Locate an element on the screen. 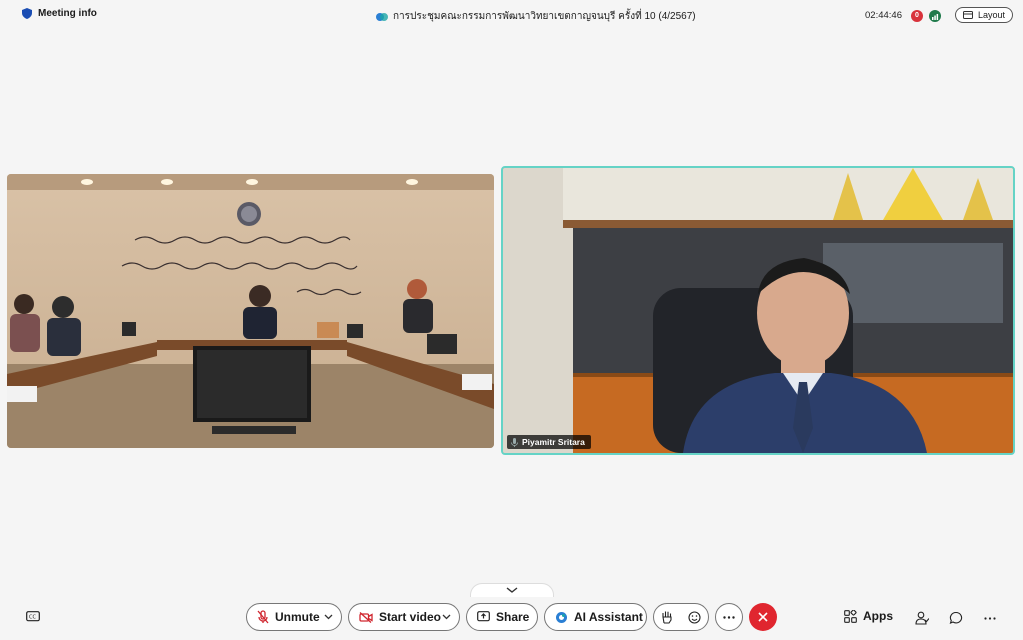 This screenshot has width=1023, height=640. svg-text: CC is located at coordinates (32, 618).